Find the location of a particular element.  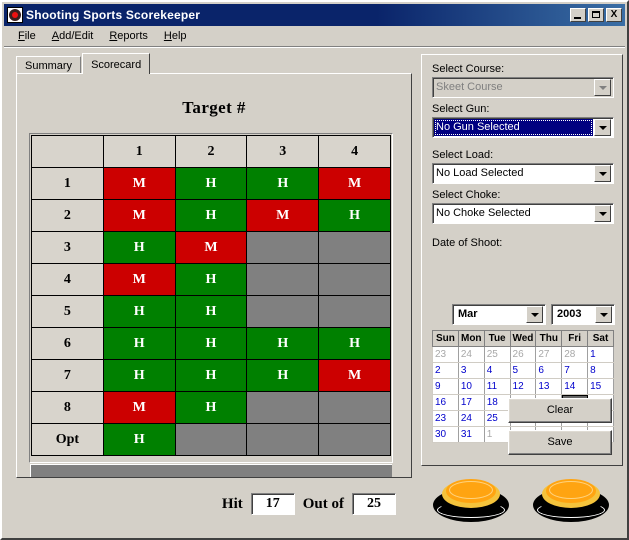

calendar-day: 13 is located at coordinates (549, 386).